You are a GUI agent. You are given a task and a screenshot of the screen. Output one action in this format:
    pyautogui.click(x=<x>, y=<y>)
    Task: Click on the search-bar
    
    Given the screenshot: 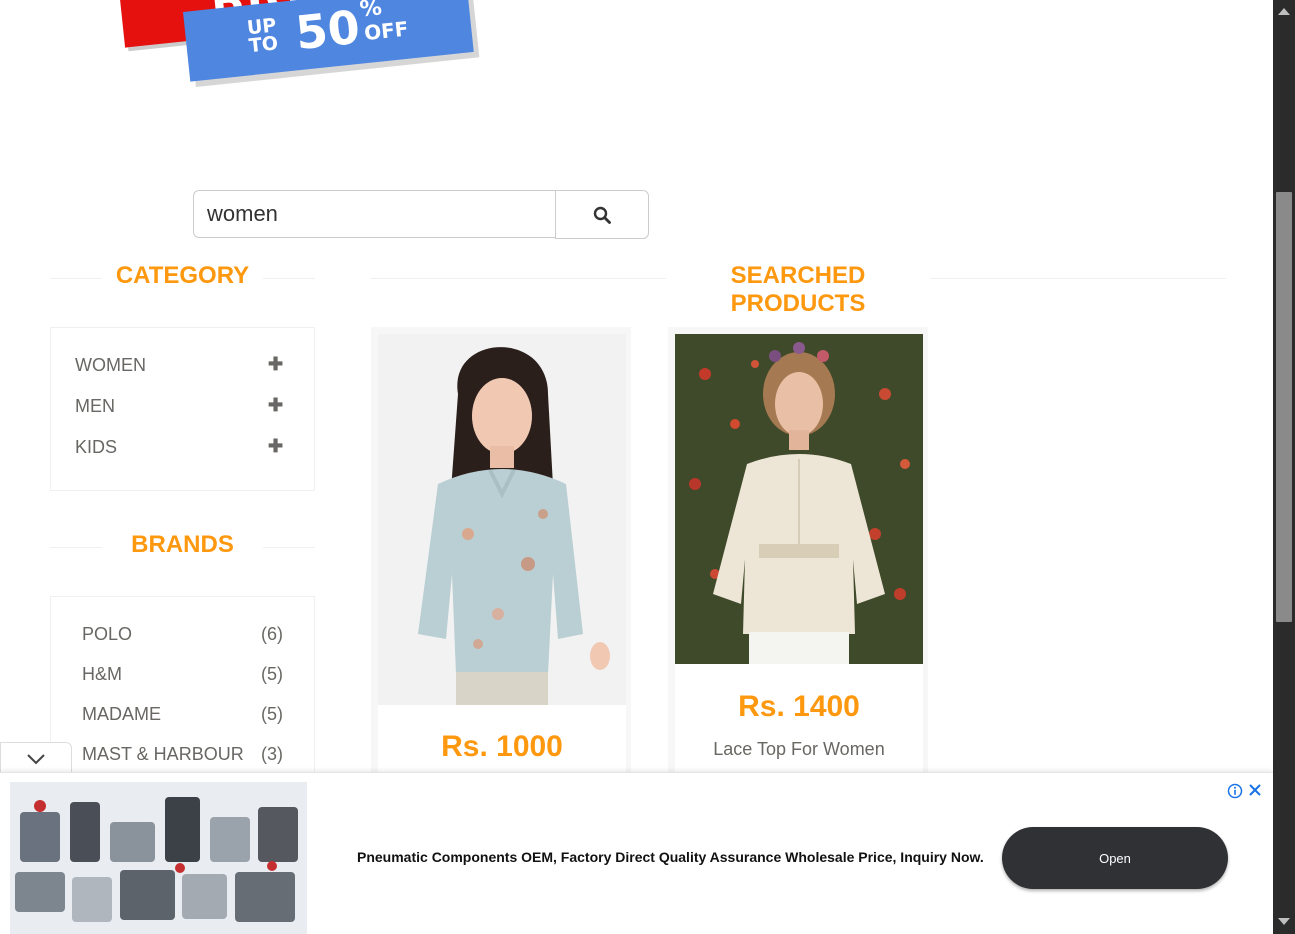 What is the action you would take?
    pyautogui.click(x=421, y=215)
    